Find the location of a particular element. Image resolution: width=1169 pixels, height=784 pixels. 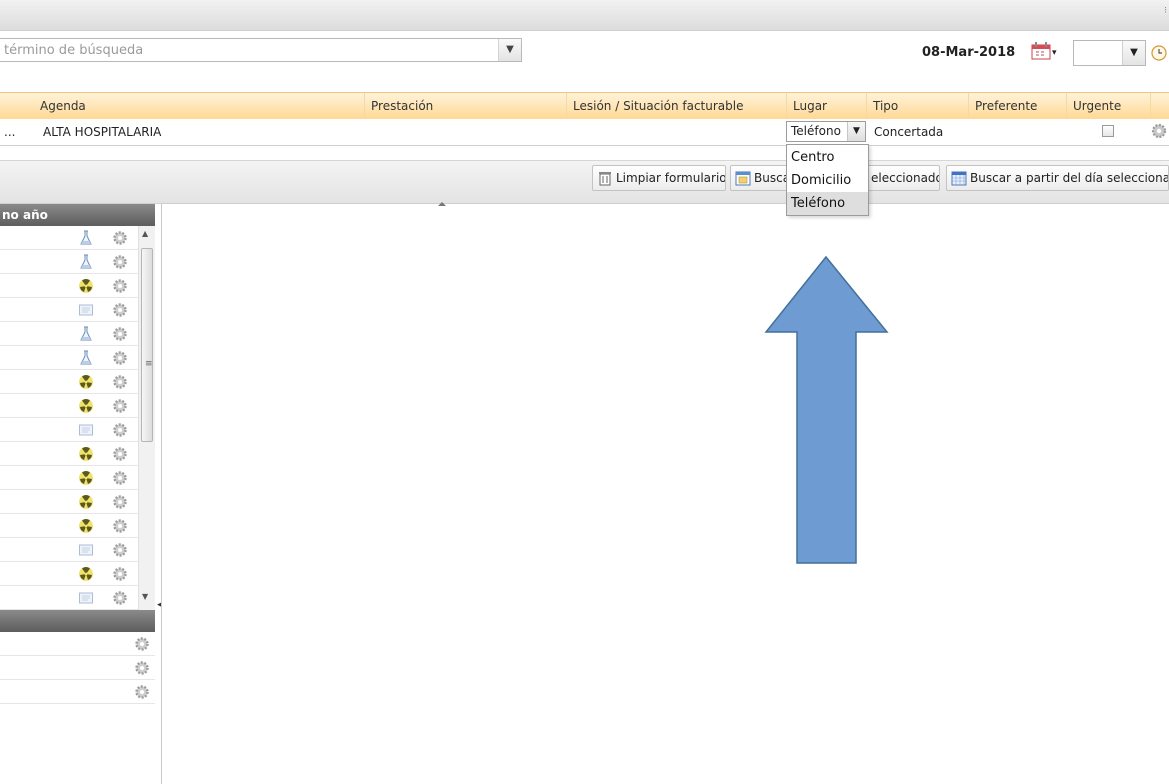

column-header-lesion: Lesión / Situación facturable is located at coordinates (675, 106).